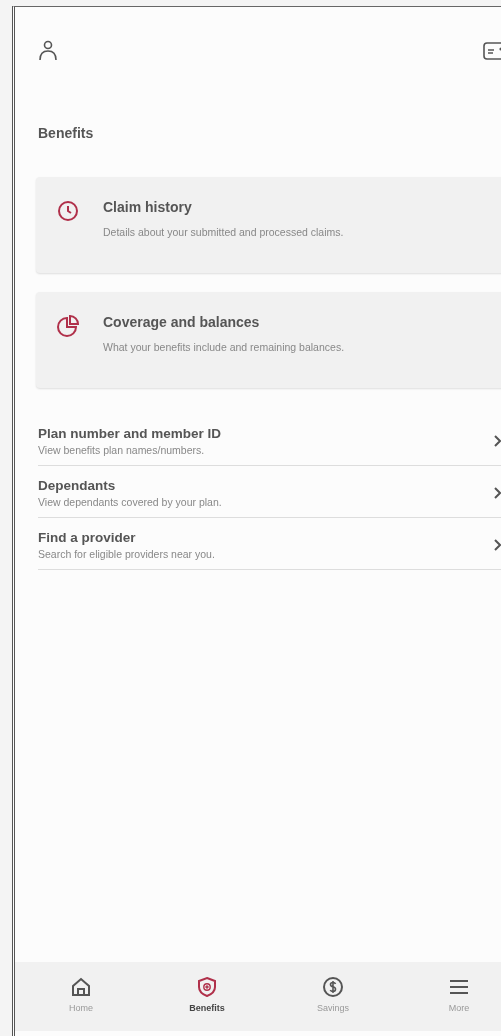 This screenshot has width=501, height=1036. I want to click on card-title: Coverage and balances, so click(182, 322).